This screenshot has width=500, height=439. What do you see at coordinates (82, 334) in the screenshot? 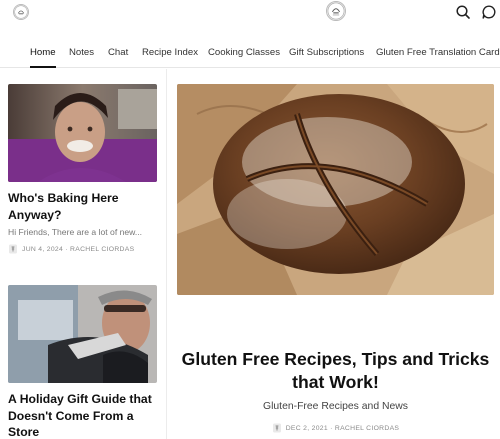
I see `gift-guide-photo` at bounding box center [82, 334].